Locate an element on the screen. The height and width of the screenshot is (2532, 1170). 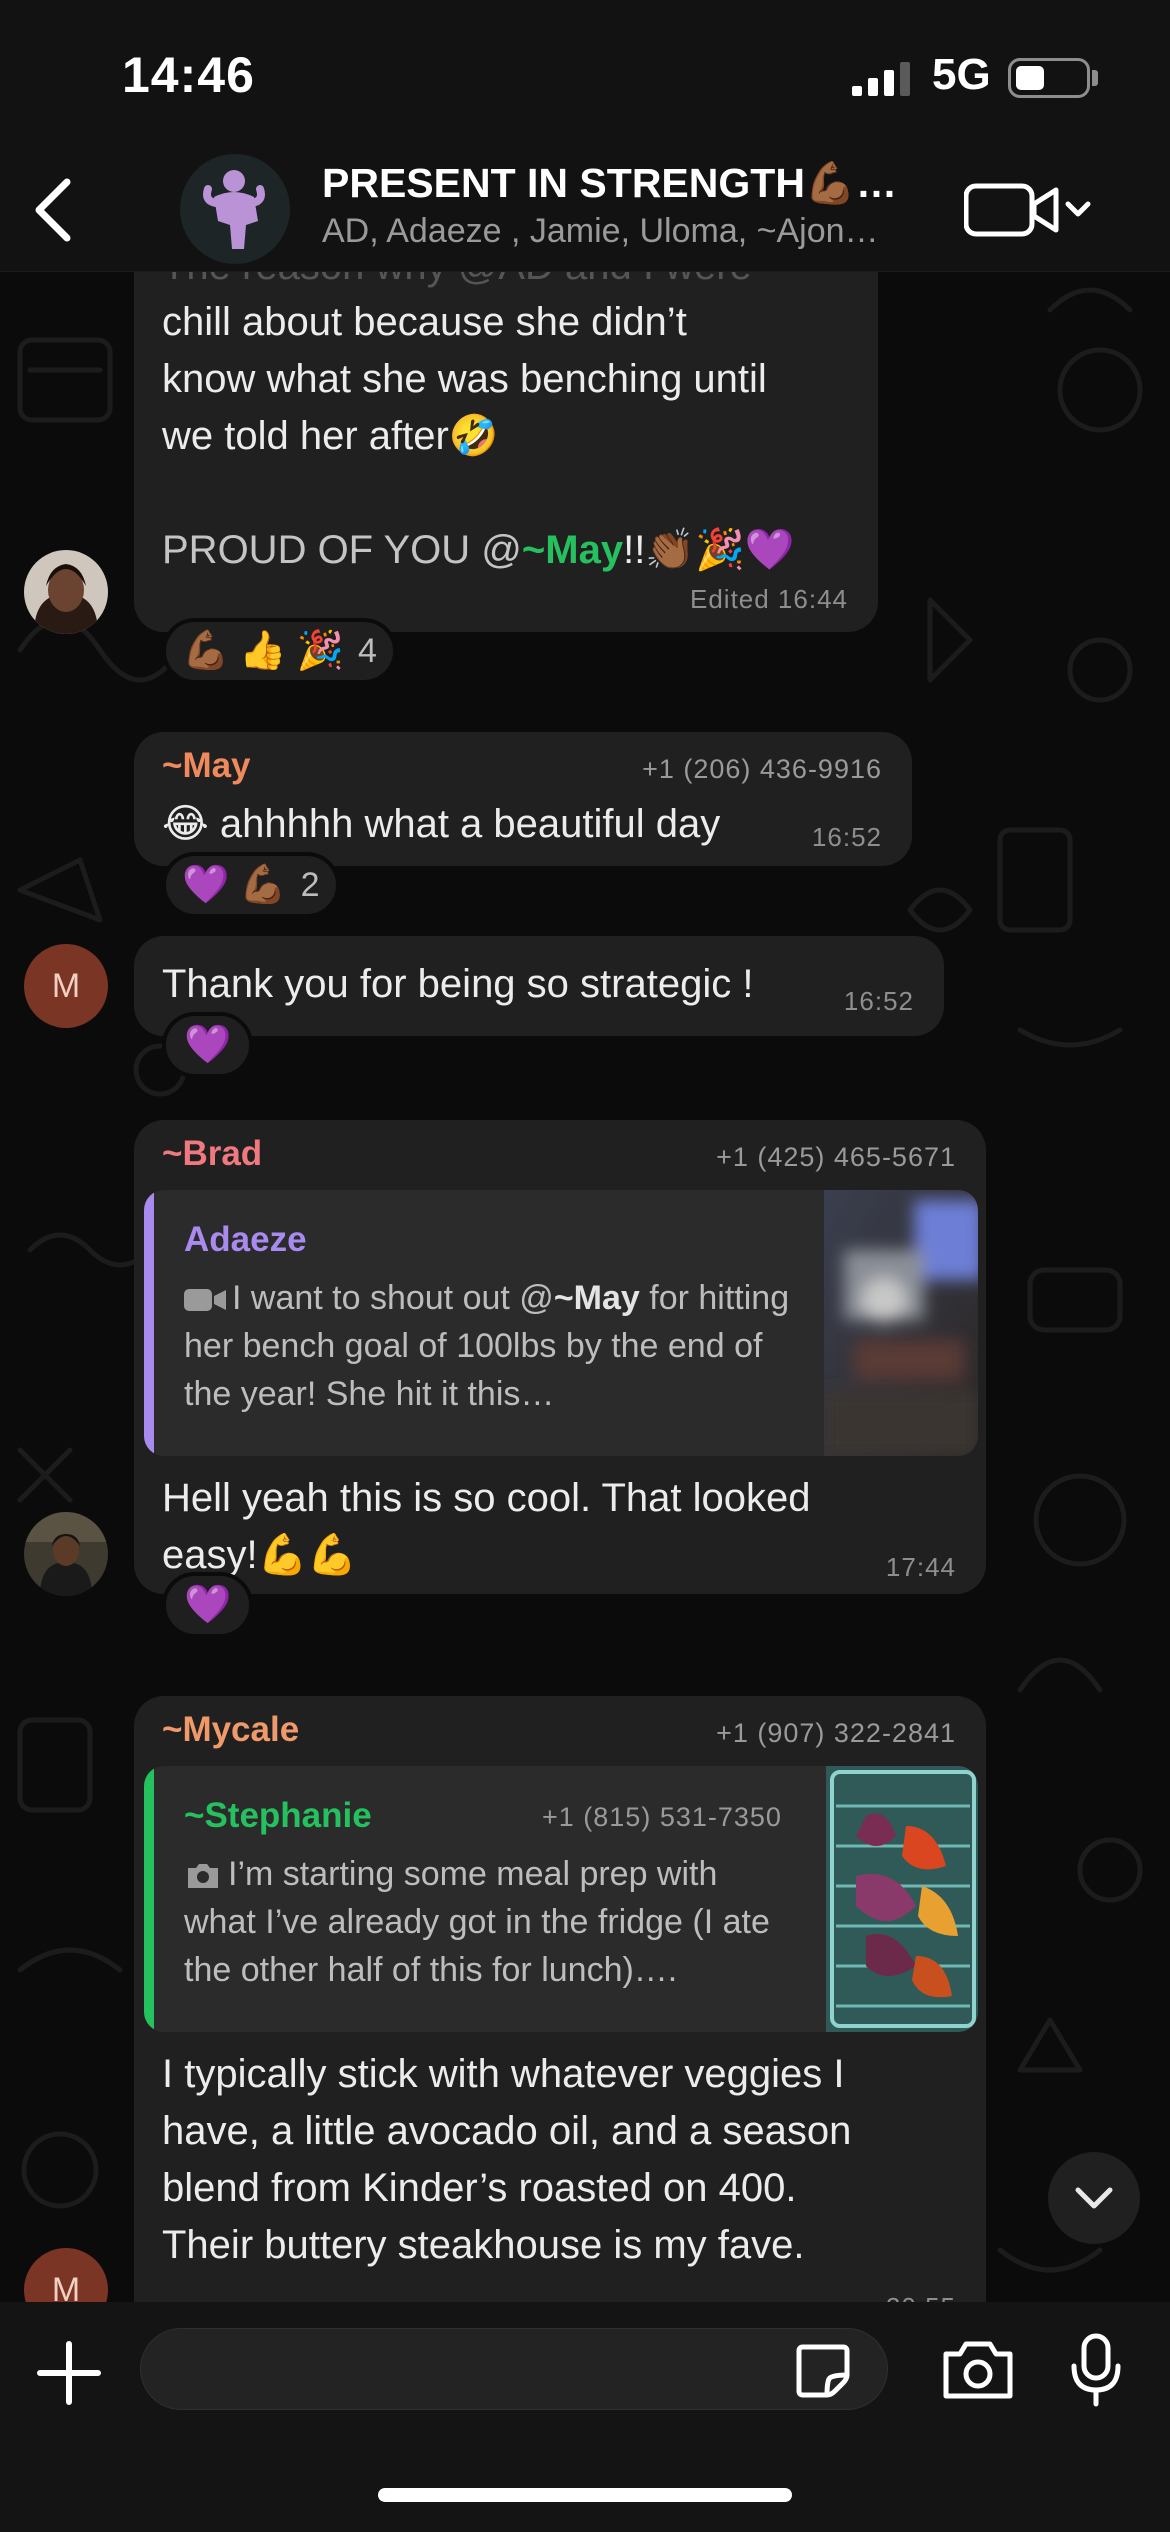
scroll-to-bottom-button is located at coordinates (1094, 2198).